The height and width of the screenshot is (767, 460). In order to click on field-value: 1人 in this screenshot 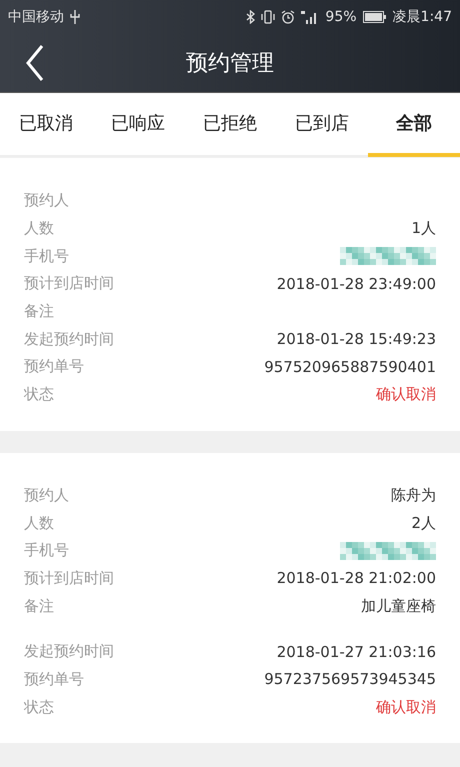, I will do `click(423, 228)`.